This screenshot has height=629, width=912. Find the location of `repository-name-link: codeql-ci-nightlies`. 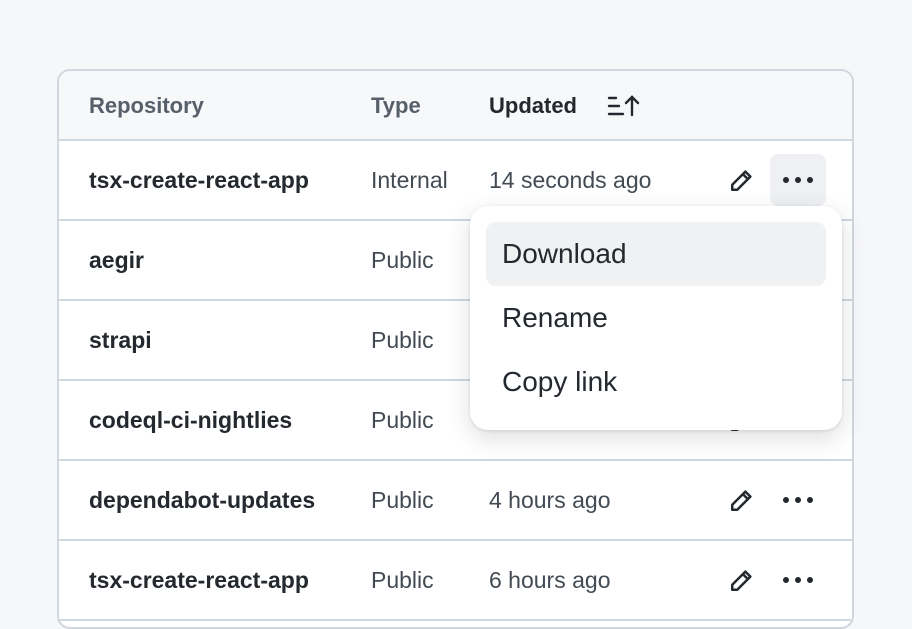

repository-name-link: codeql-ci-nightlies is located at coordinates (190, 420).